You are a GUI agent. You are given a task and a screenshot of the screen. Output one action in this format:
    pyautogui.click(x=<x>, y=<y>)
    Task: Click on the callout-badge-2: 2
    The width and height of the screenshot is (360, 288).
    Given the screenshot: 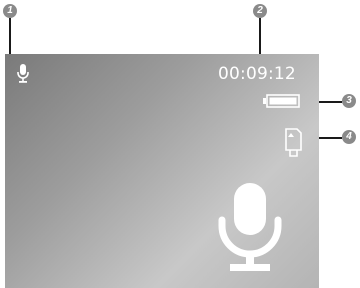 What is the action you would take?
    pyautogui.click(x=260, y=11)
    